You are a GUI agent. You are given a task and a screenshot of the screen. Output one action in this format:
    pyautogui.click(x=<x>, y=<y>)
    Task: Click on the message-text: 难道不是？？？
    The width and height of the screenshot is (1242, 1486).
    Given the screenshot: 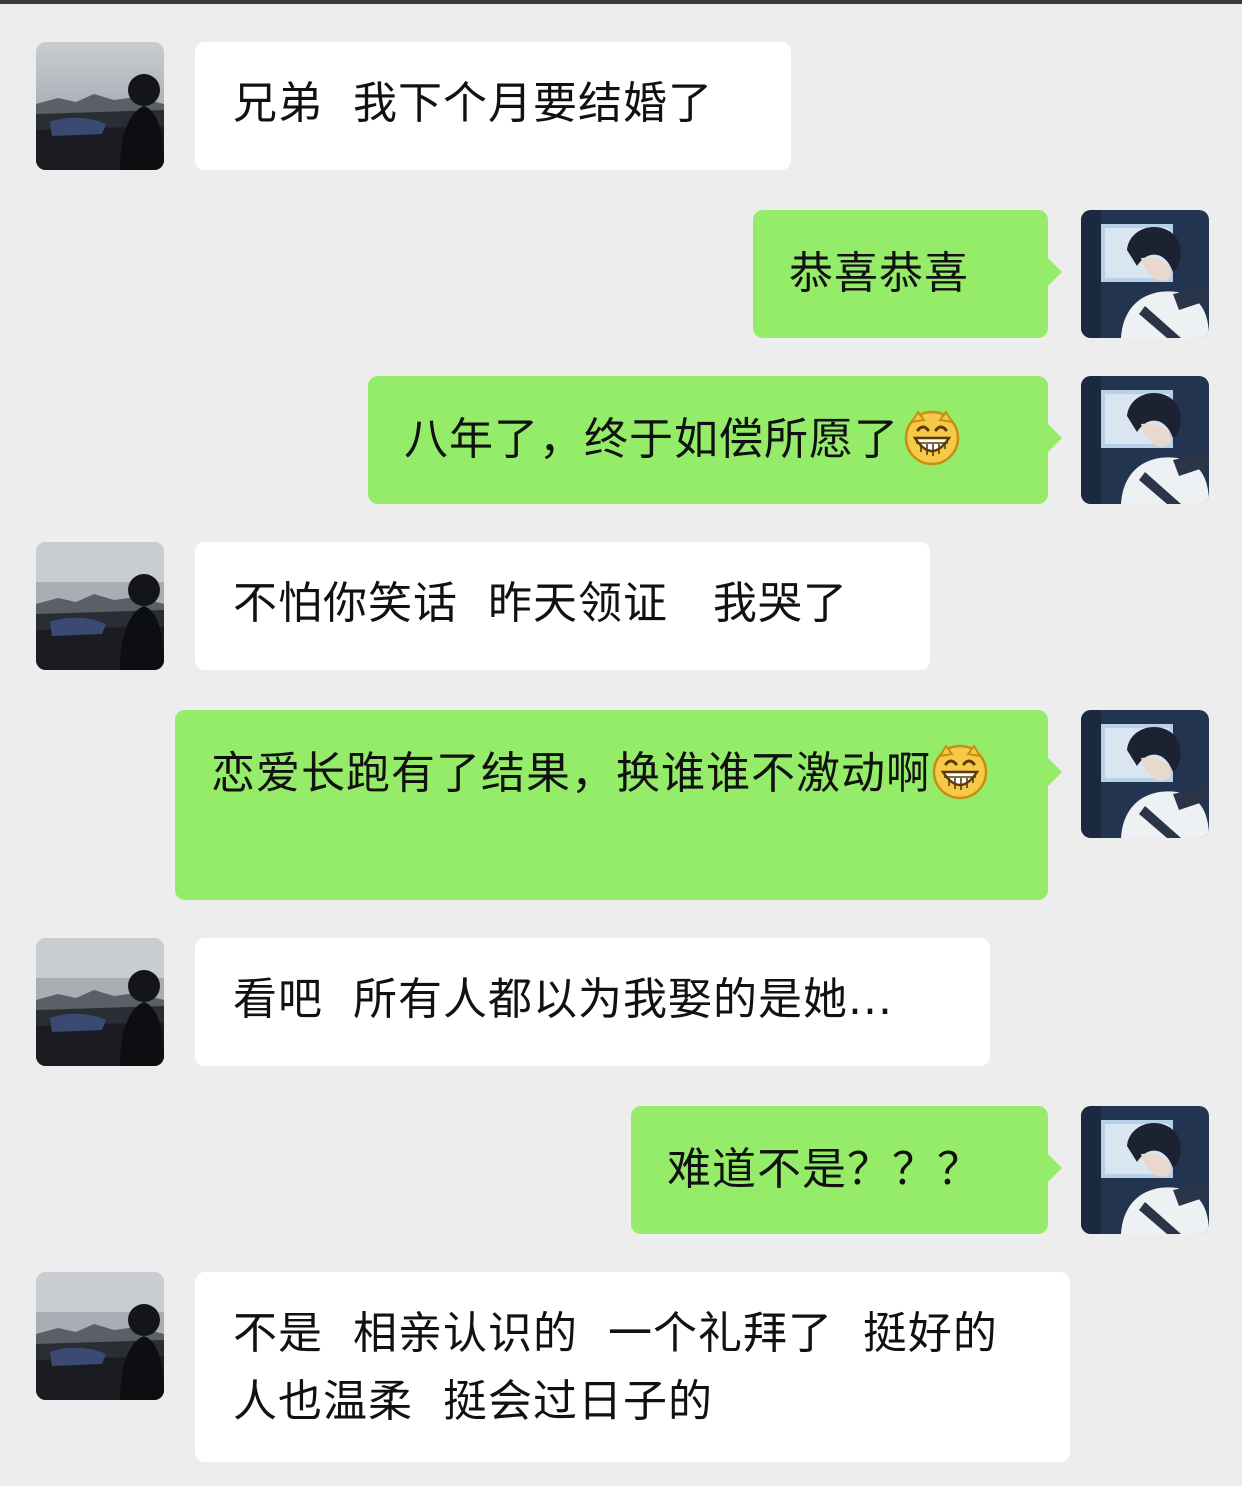 What is the action you would take?
    pyautogui.click(x=824, y=1169)
    